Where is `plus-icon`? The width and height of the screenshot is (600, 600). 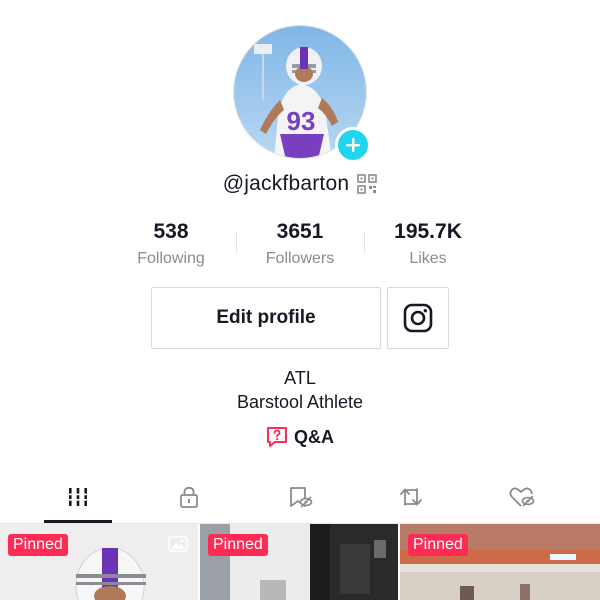
plus-icon is located at coordinates (353, 145).